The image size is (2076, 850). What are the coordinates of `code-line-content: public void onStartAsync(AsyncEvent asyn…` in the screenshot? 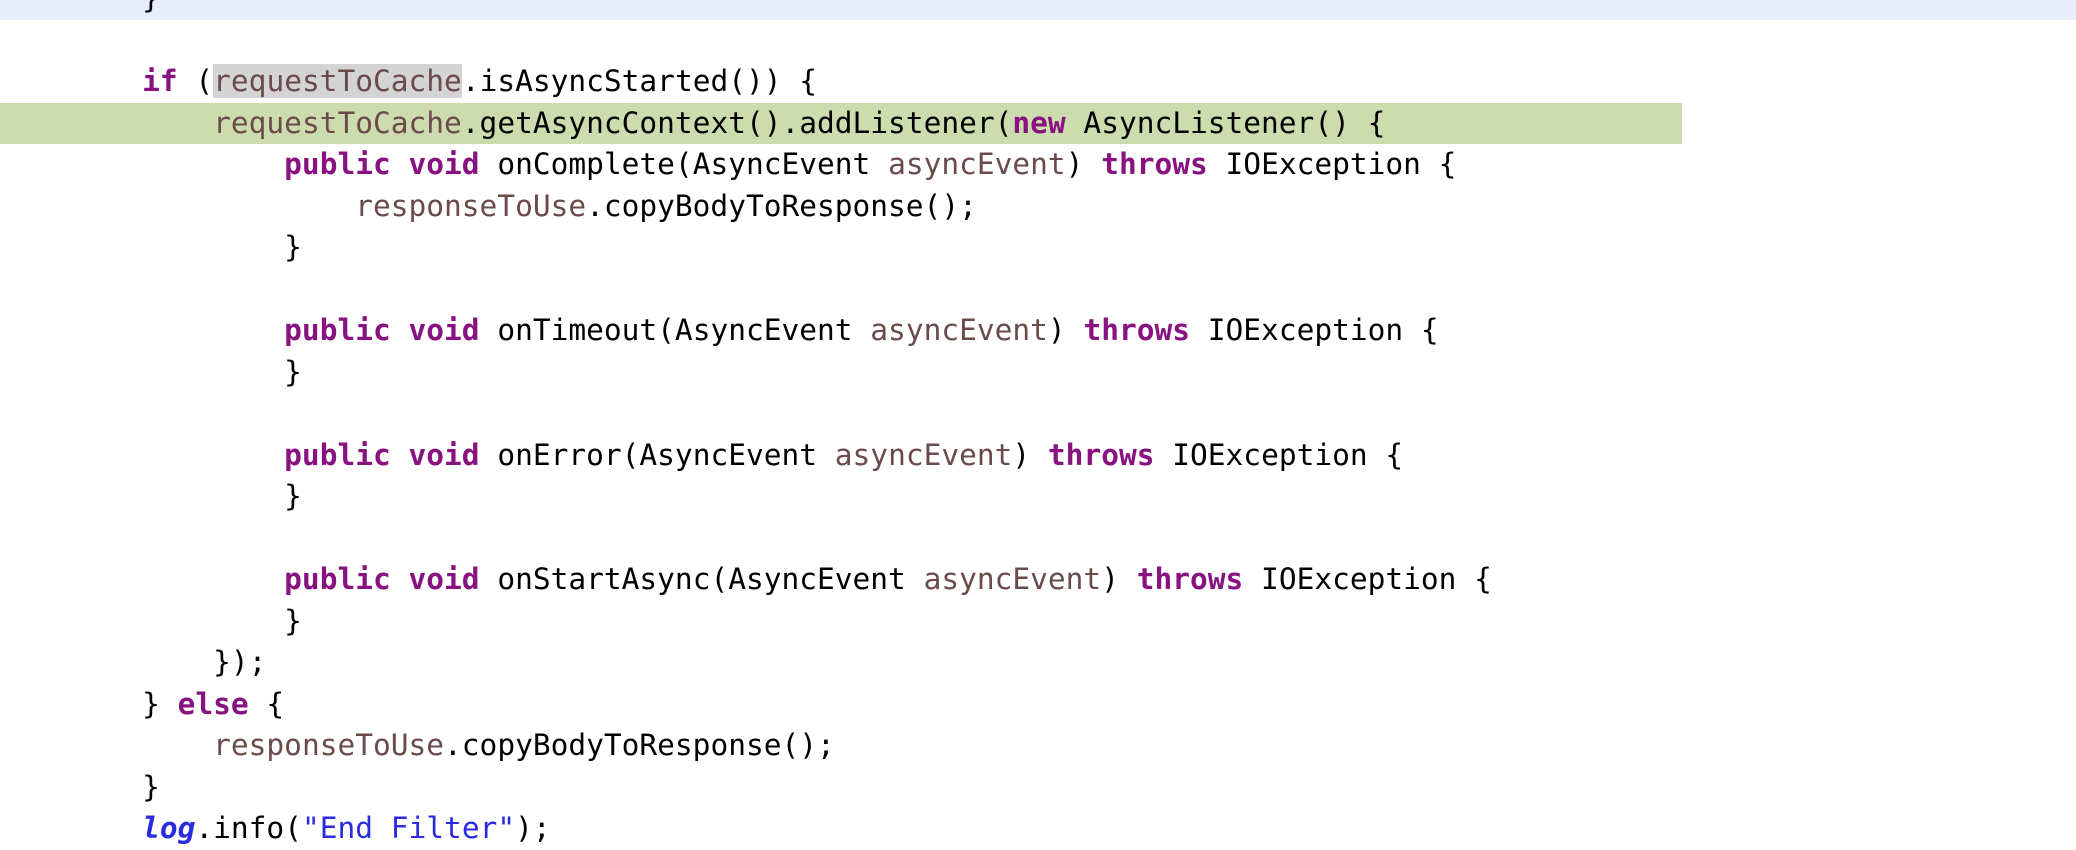 It's located at (746, 579).